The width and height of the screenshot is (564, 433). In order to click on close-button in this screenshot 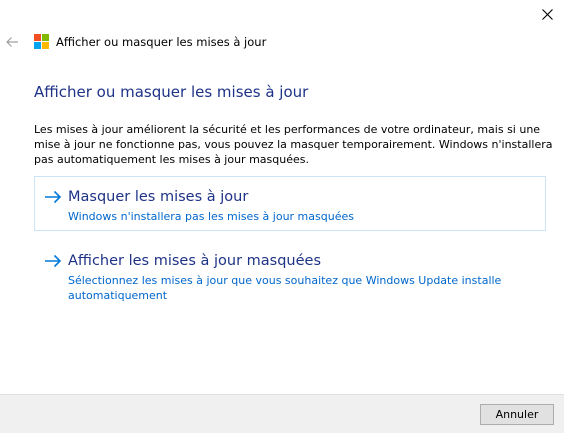, I will do `click(547, 14)`.